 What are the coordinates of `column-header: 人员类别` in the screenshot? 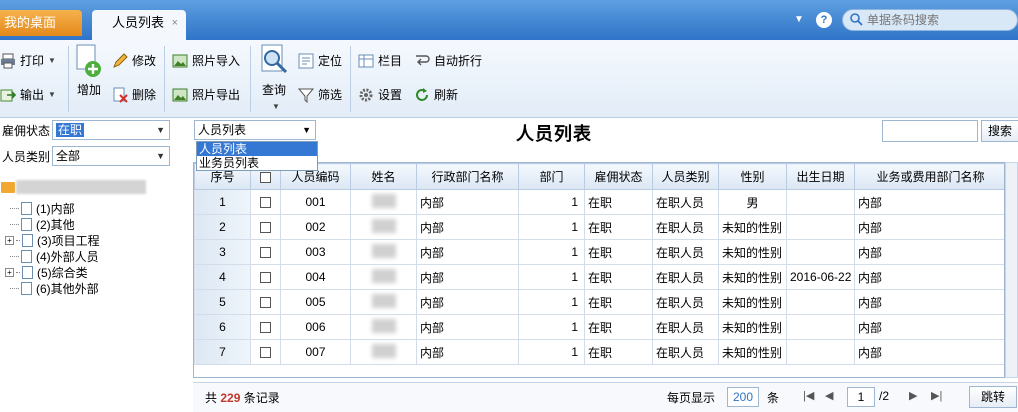 It's located at (685, 176).